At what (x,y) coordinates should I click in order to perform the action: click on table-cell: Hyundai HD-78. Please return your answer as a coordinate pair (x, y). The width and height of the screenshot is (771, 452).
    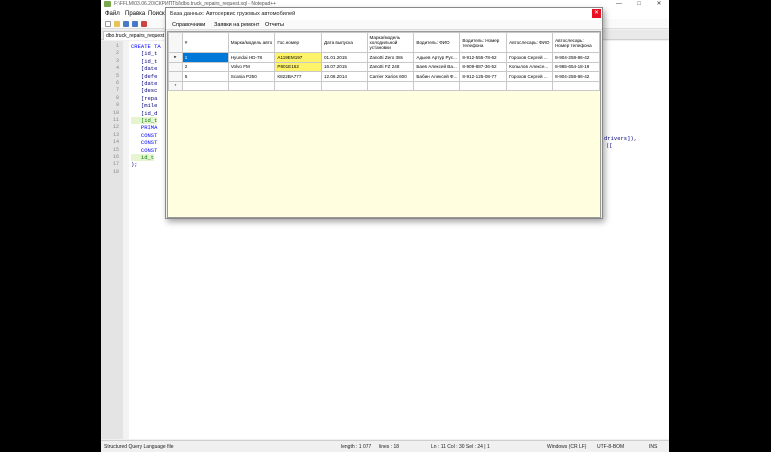
    Looking at the image, I should click on (251, 57).